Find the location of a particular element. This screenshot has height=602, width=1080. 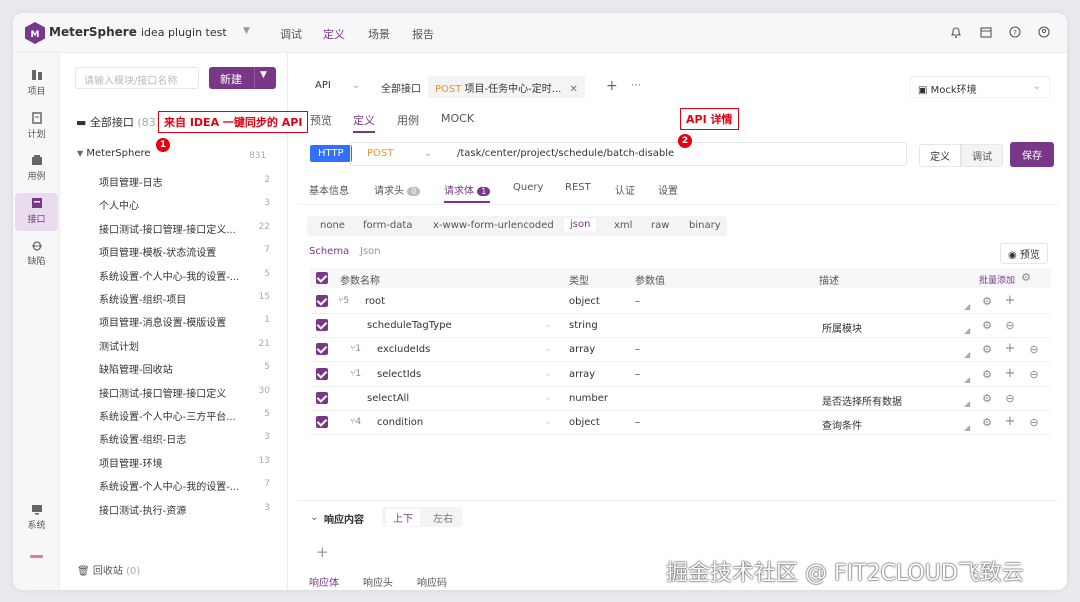

method-select: POST is located at coordinates (380, 153).